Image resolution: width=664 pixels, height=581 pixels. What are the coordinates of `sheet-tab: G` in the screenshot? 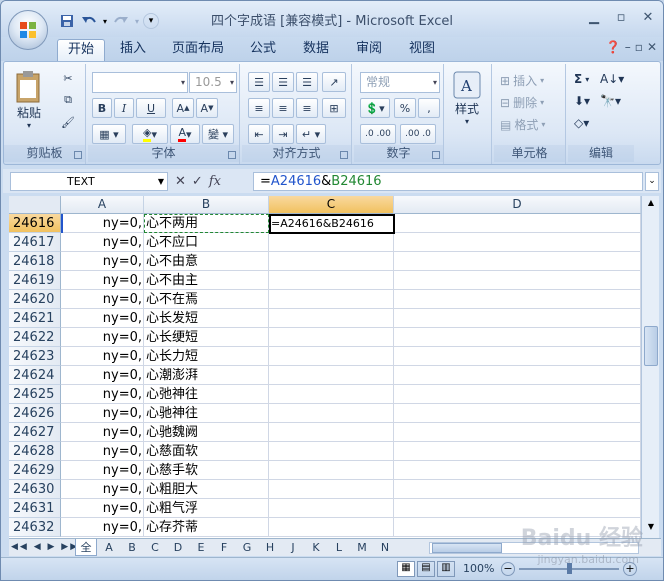 It's located at (247, 547).